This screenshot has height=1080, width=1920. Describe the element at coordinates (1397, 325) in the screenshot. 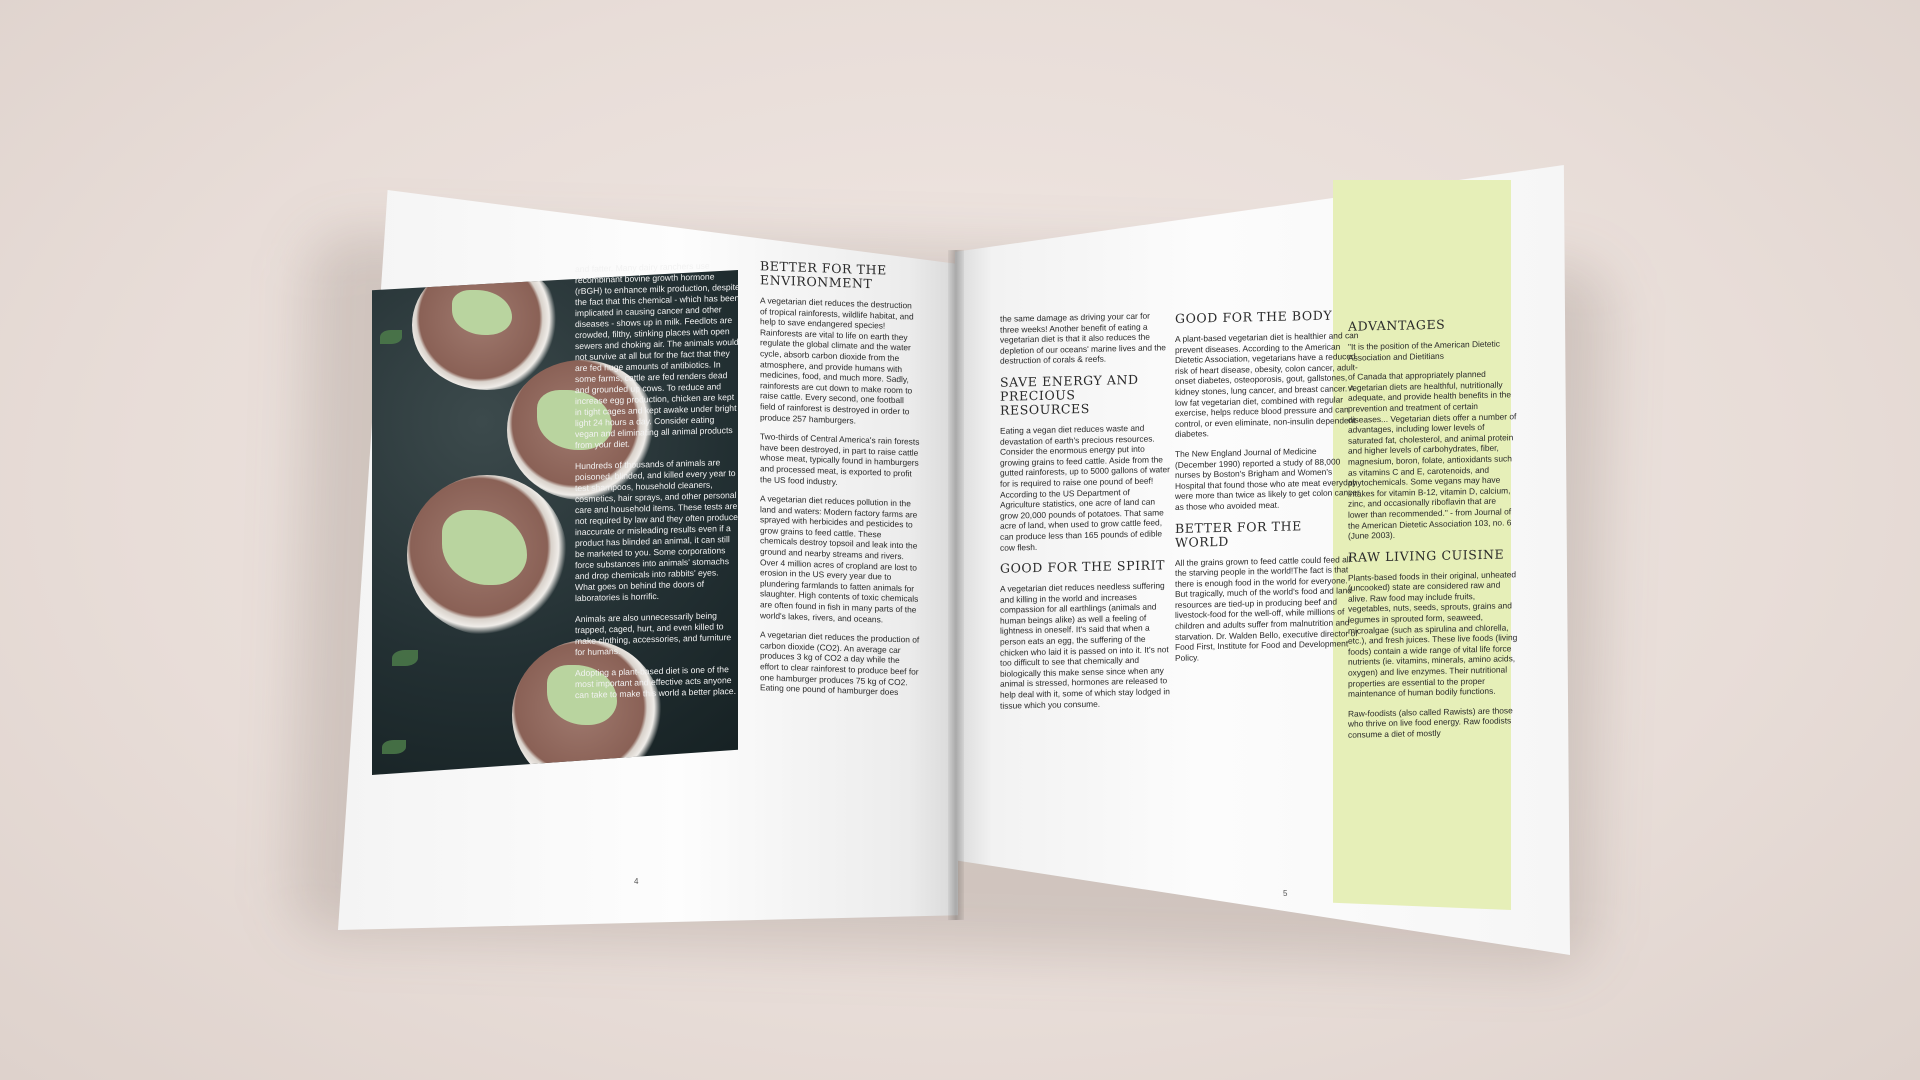

I see `heading-advantages: ADVANTAGES` at that location.